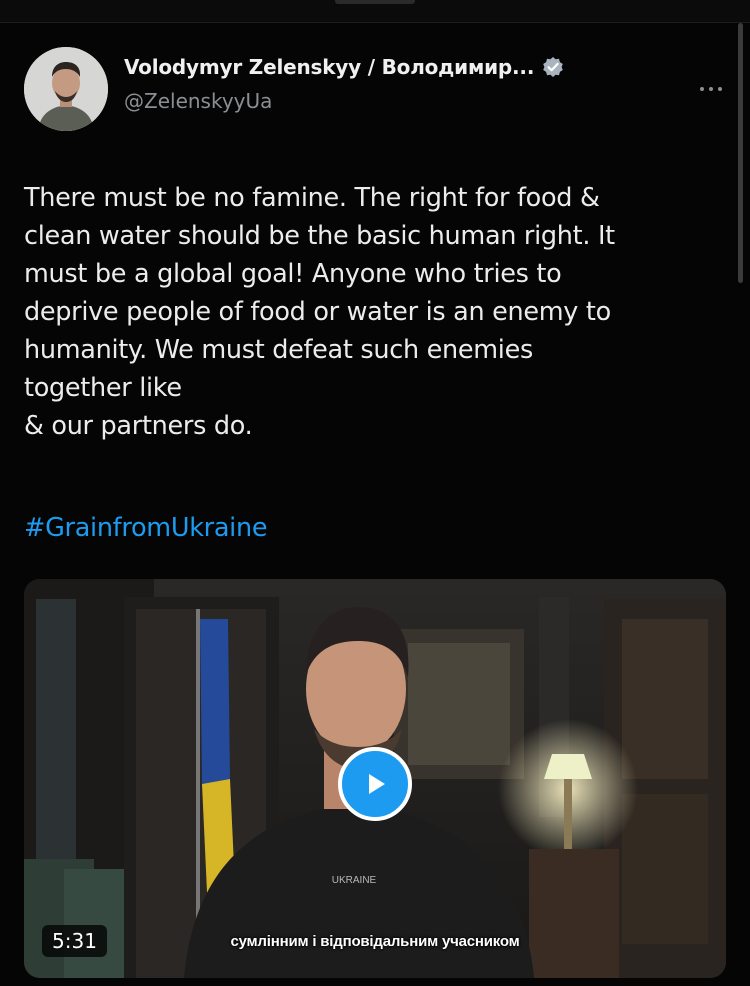 This screenshot has height=986, width=750. What do you see at coordinates (103, 388) in the screenshot?
I see `tweet-line-part: together like` at bounding box center [103, 388].